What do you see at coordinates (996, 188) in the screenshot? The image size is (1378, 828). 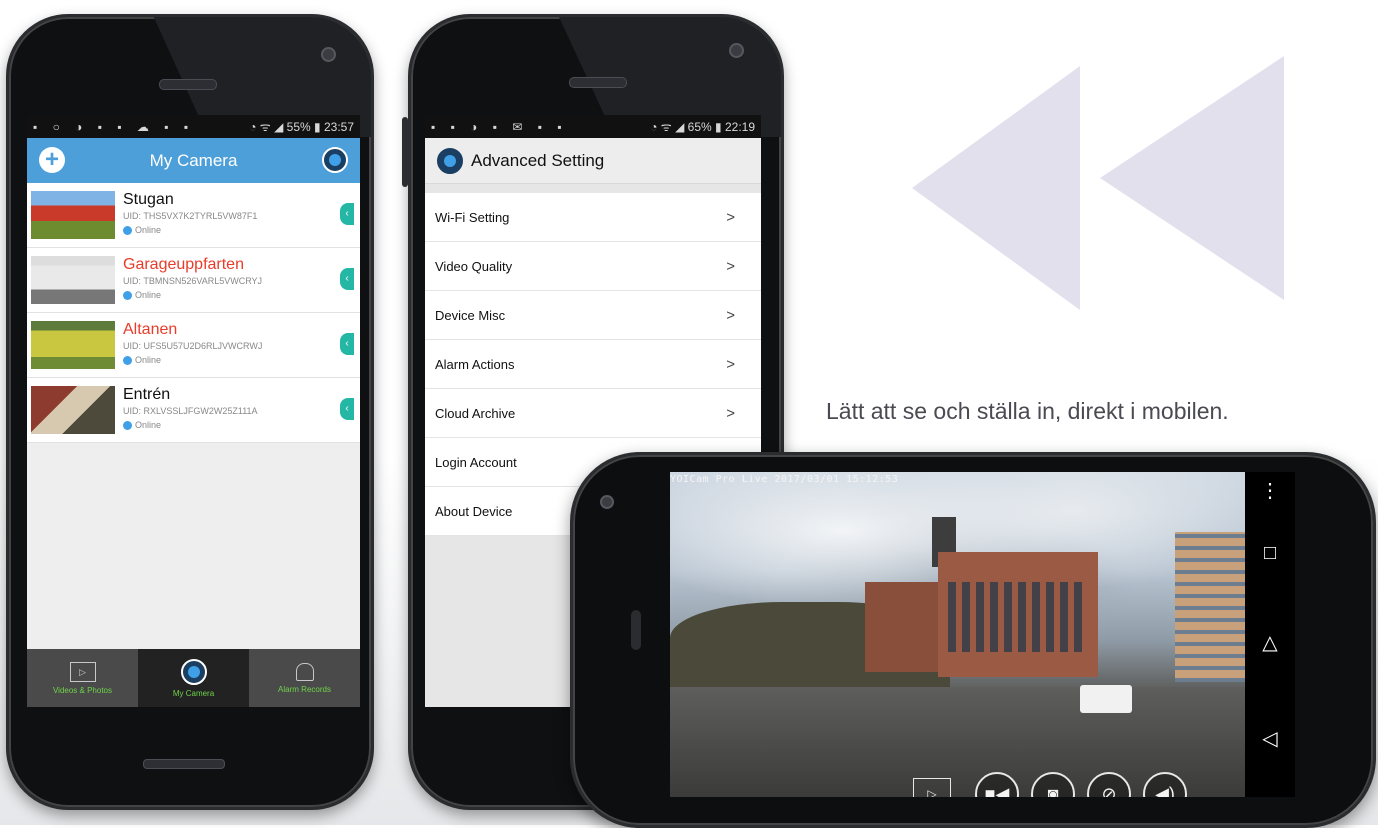 I see `rewind-triangle-left` at bounding box center [996, 188].